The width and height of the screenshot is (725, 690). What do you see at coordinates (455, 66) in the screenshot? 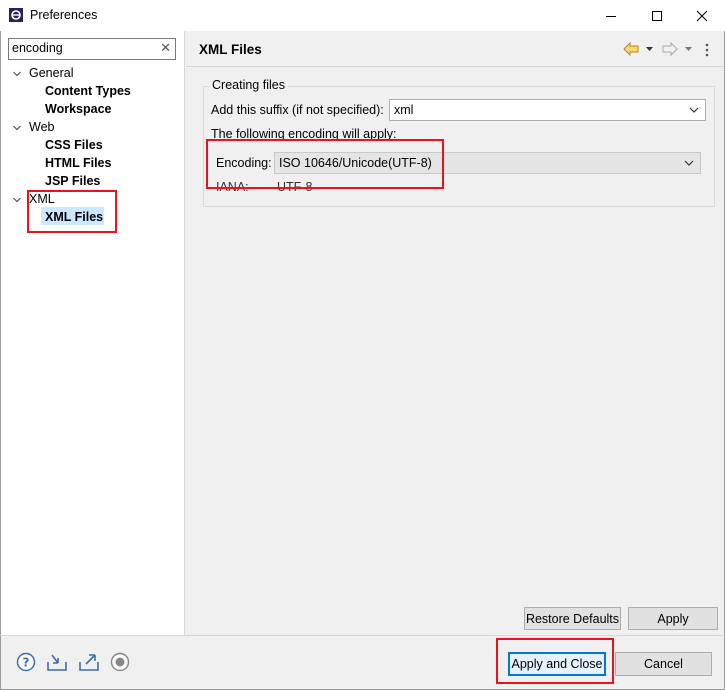
I see `header-separator` at bounding box center [455, 66].